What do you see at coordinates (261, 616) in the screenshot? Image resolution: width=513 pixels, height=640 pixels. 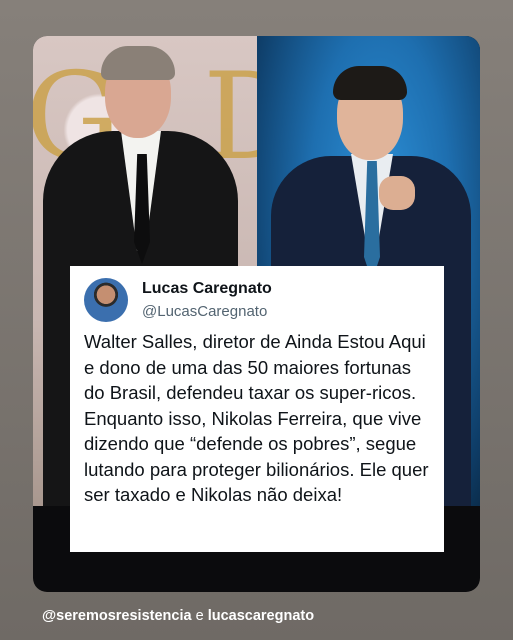 I see `mention-link: lucascaregnato` at bounding box center [261, 616].